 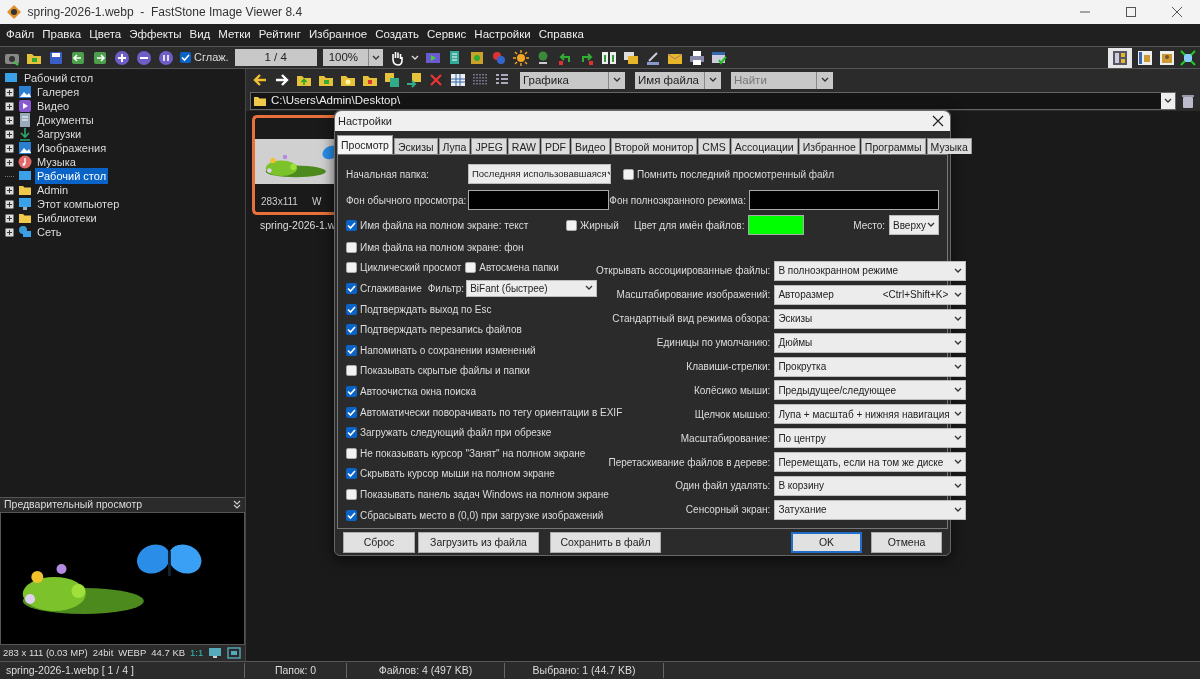 I want to click on dialog-button: Загрузить из файла, so click(x=478, y=542).